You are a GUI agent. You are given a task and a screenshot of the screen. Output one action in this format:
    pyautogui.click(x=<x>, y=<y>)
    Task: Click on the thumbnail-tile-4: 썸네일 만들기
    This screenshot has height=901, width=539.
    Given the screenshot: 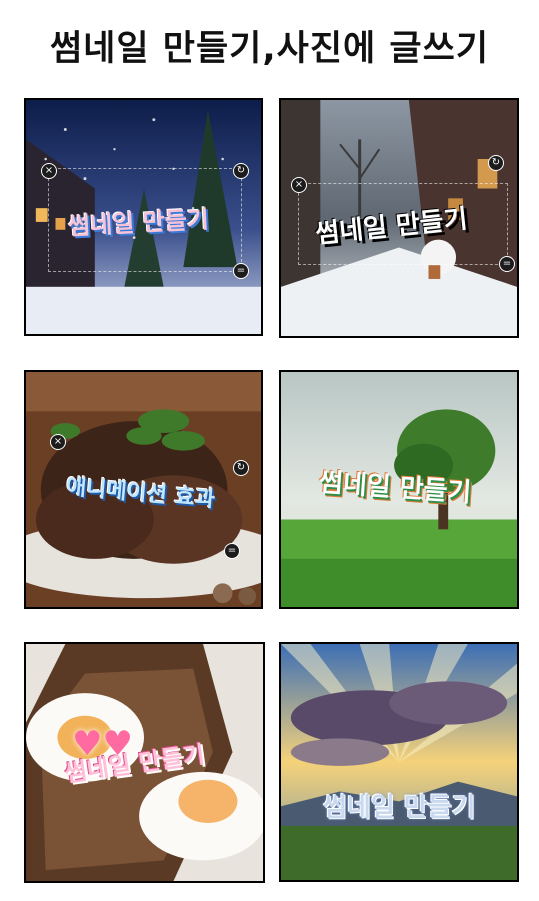 What is the action you would take?
    pyautogui.click(x=399, y=489)
    